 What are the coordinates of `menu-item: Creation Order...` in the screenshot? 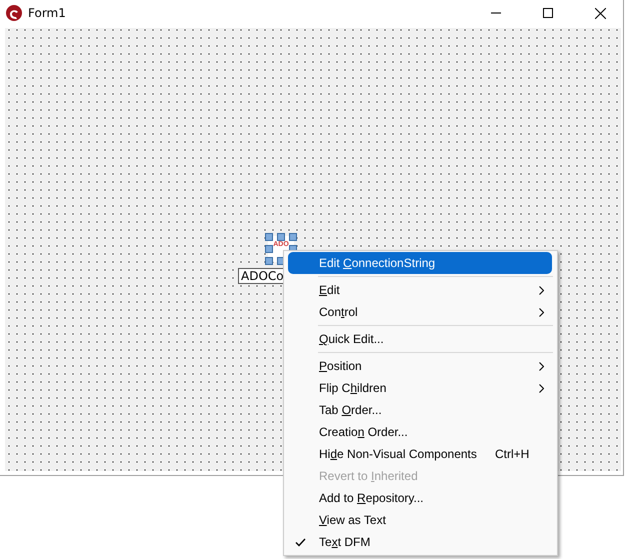 It's located at (420, 432).